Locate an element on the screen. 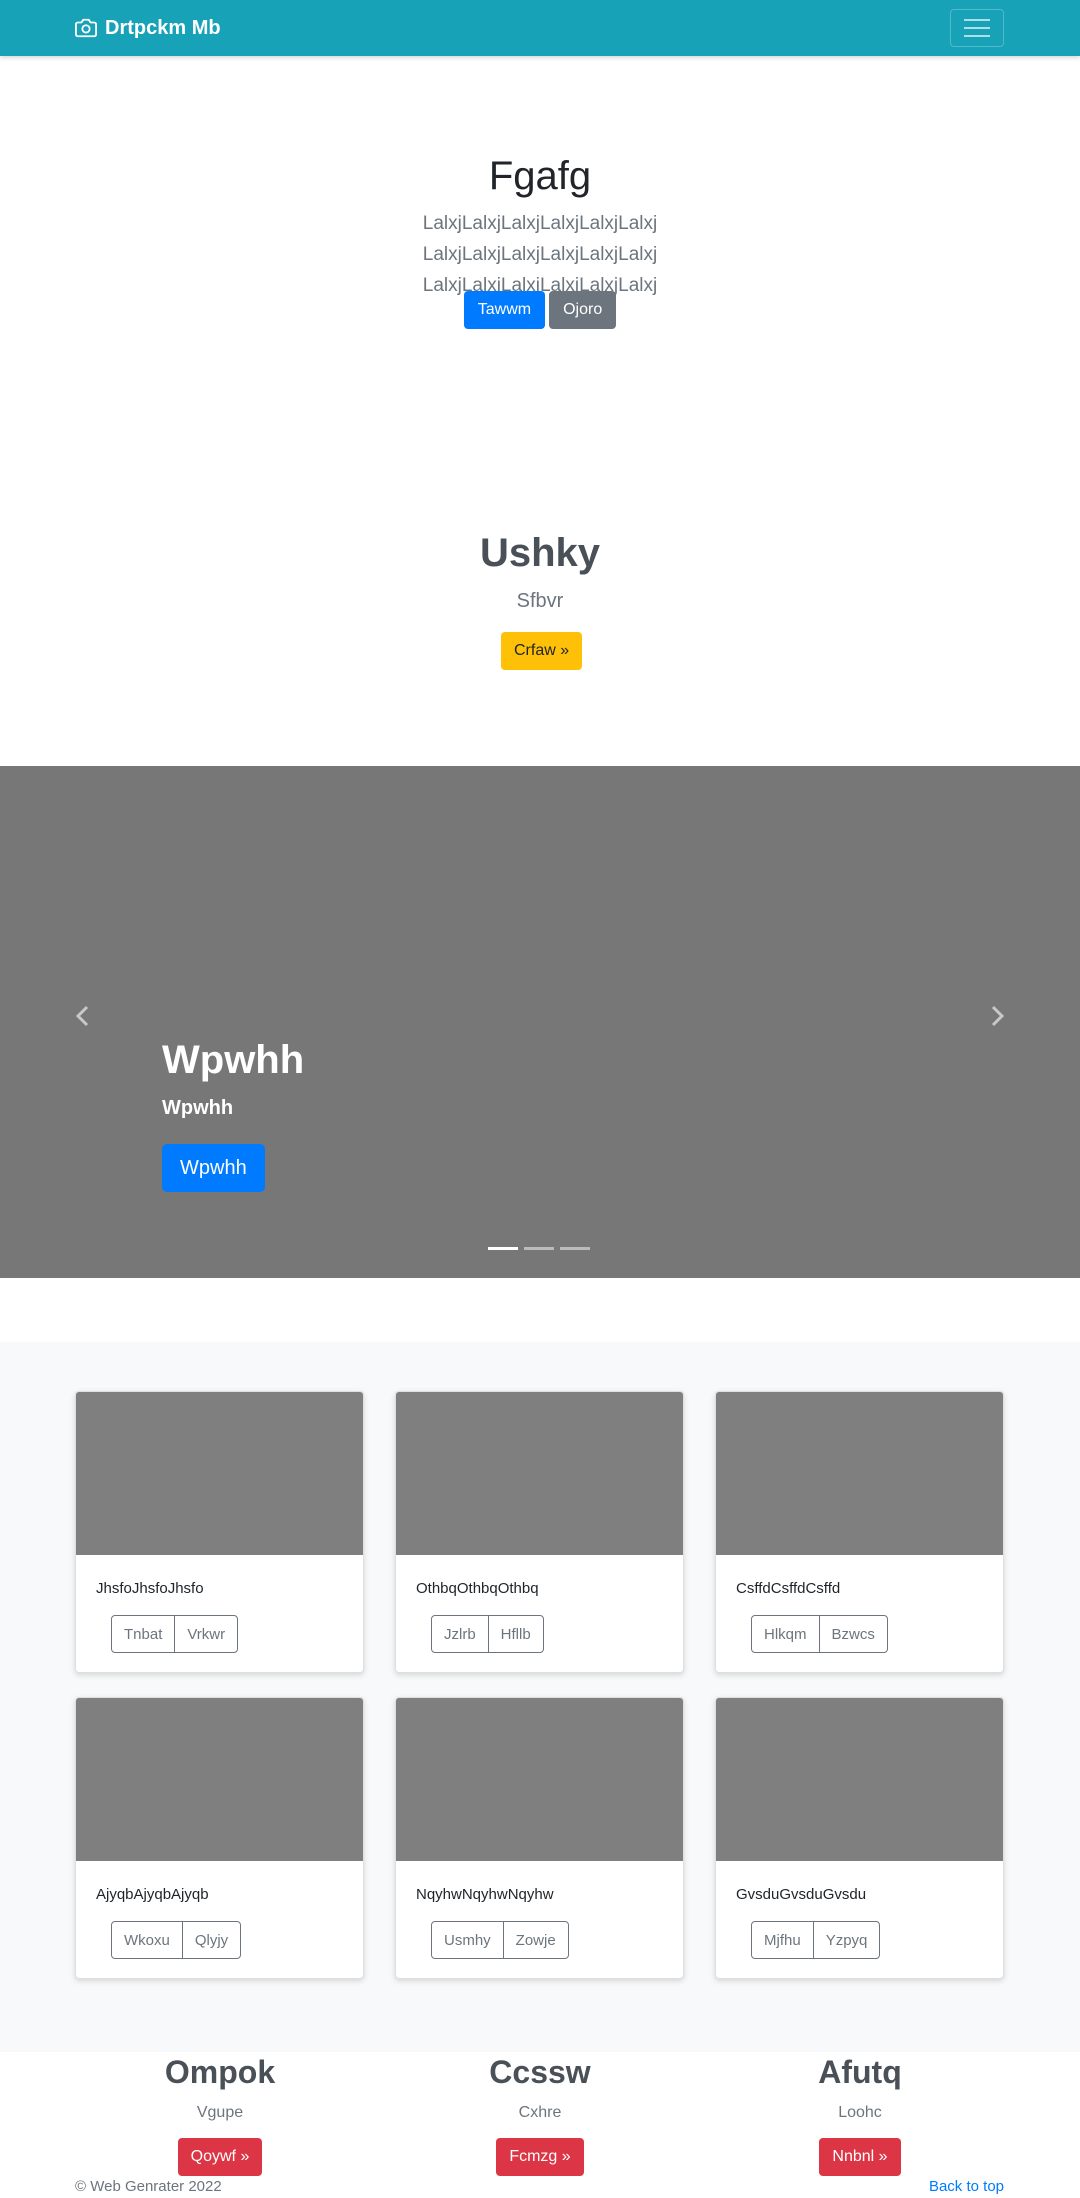 This screenshot has height=2198, width=1080. card: AjyqbAjyqbAjyqb Wkoxu Qlyjy is located at coordinates (219, 1838).